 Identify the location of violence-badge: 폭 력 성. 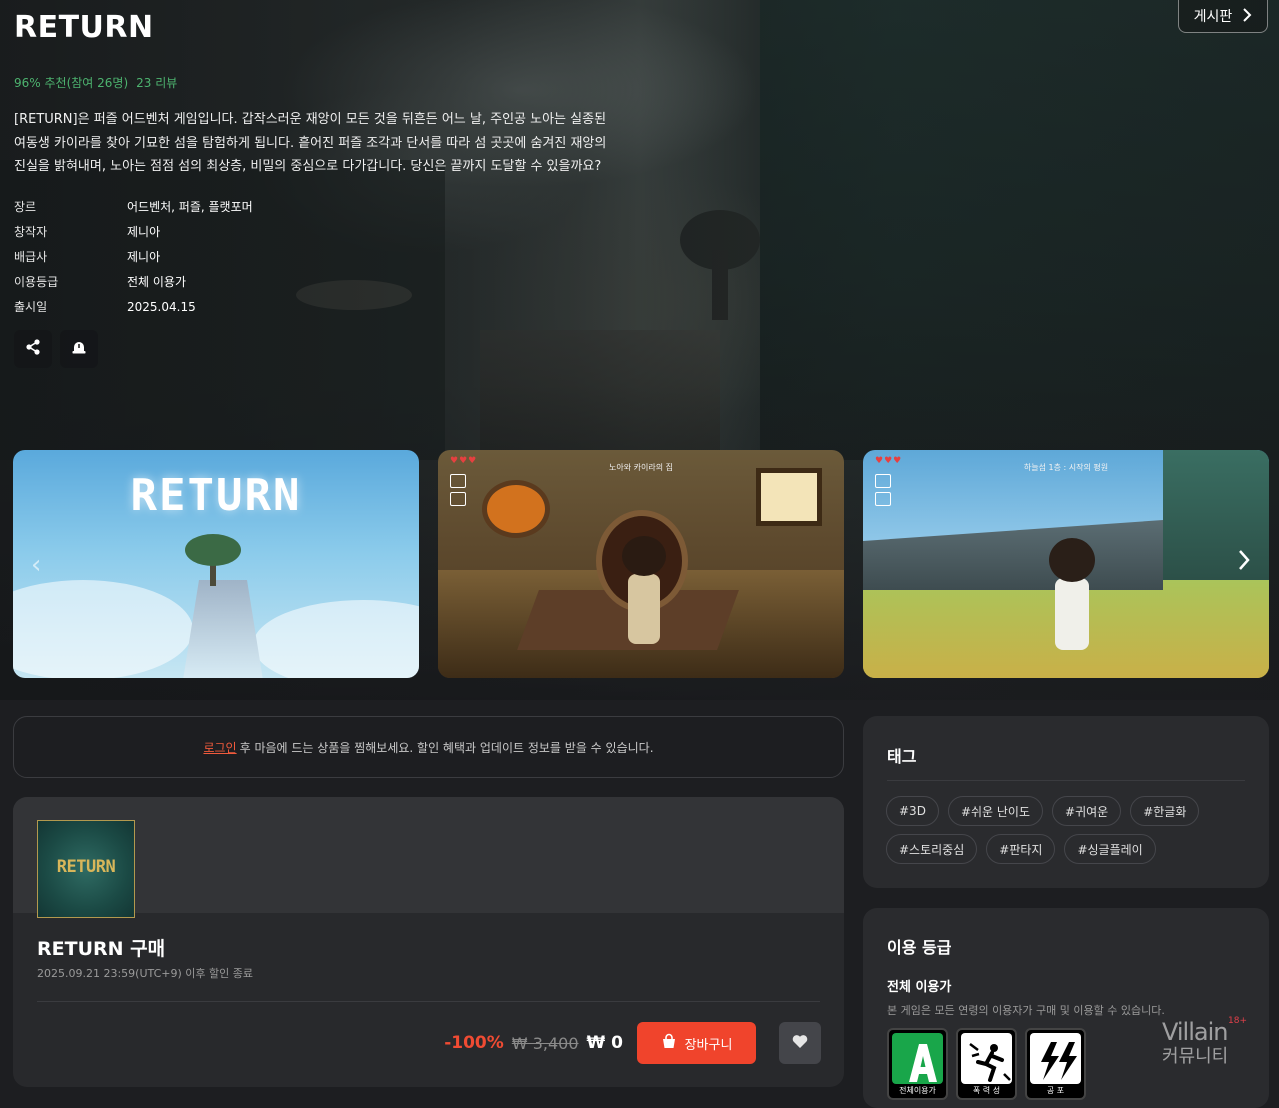
(986, 1064).